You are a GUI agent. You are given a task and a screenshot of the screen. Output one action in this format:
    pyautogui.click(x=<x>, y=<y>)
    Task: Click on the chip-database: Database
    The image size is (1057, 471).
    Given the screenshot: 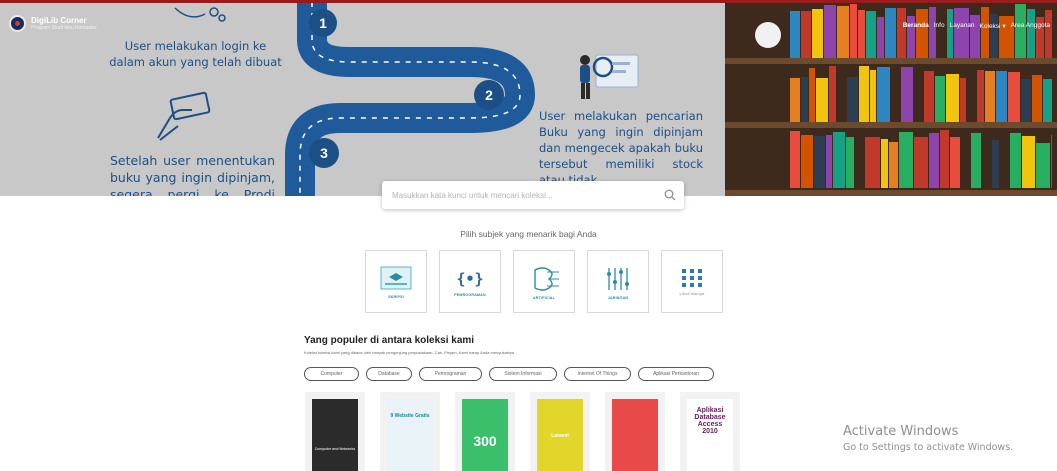 What is the action you would take?
    pyautogui.click(x=389, y=374)
    